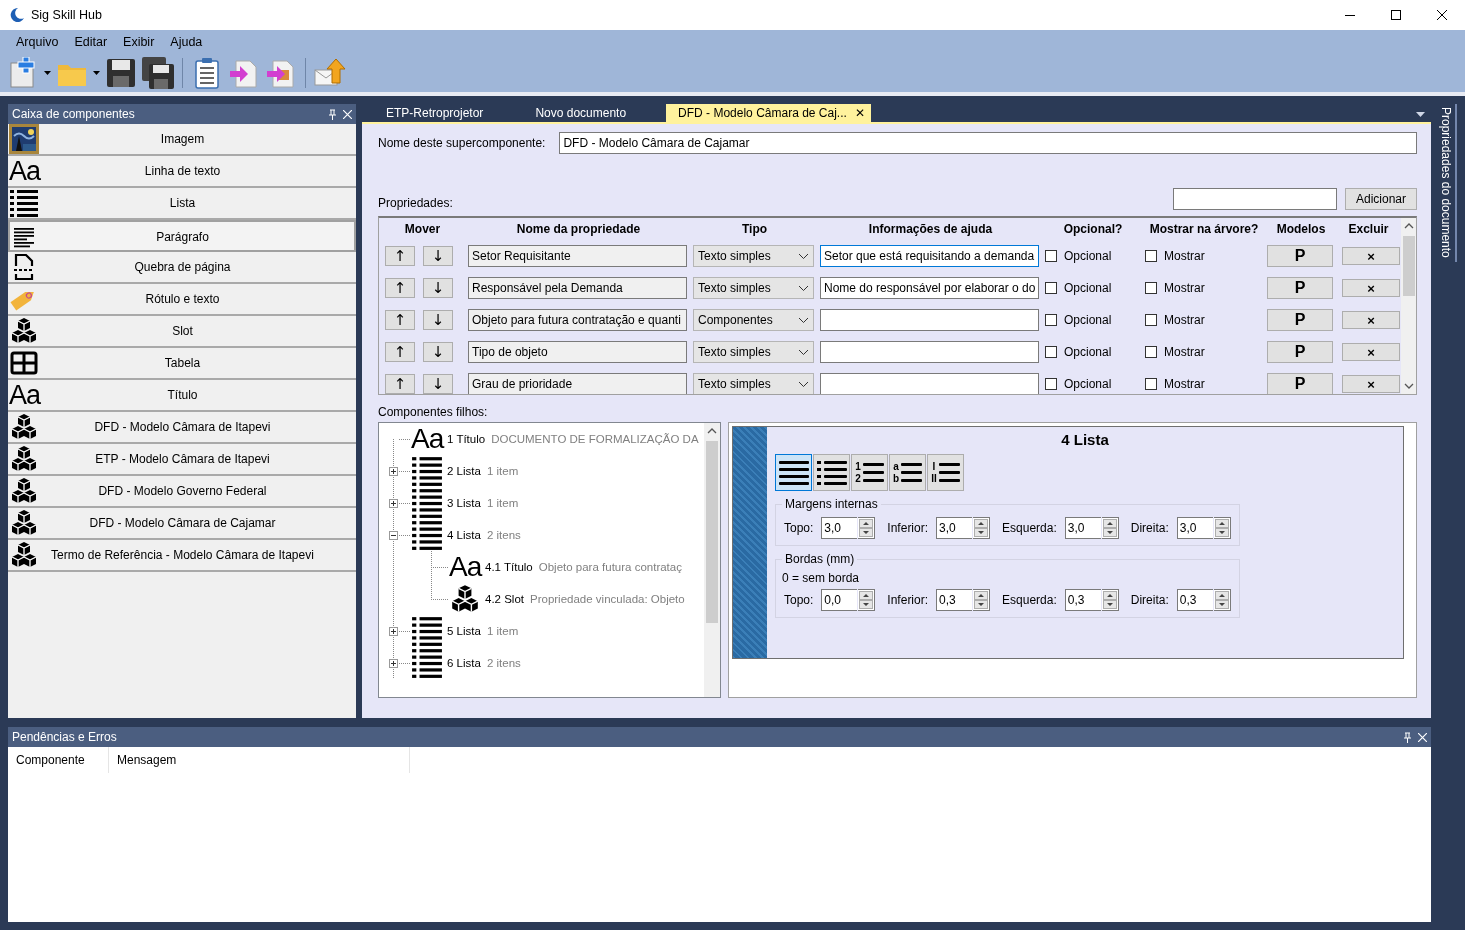  What do you see at coordinates (244, 73) in the screenshot?
I see `document-arrow-icon` at bounding box center [244, 73].